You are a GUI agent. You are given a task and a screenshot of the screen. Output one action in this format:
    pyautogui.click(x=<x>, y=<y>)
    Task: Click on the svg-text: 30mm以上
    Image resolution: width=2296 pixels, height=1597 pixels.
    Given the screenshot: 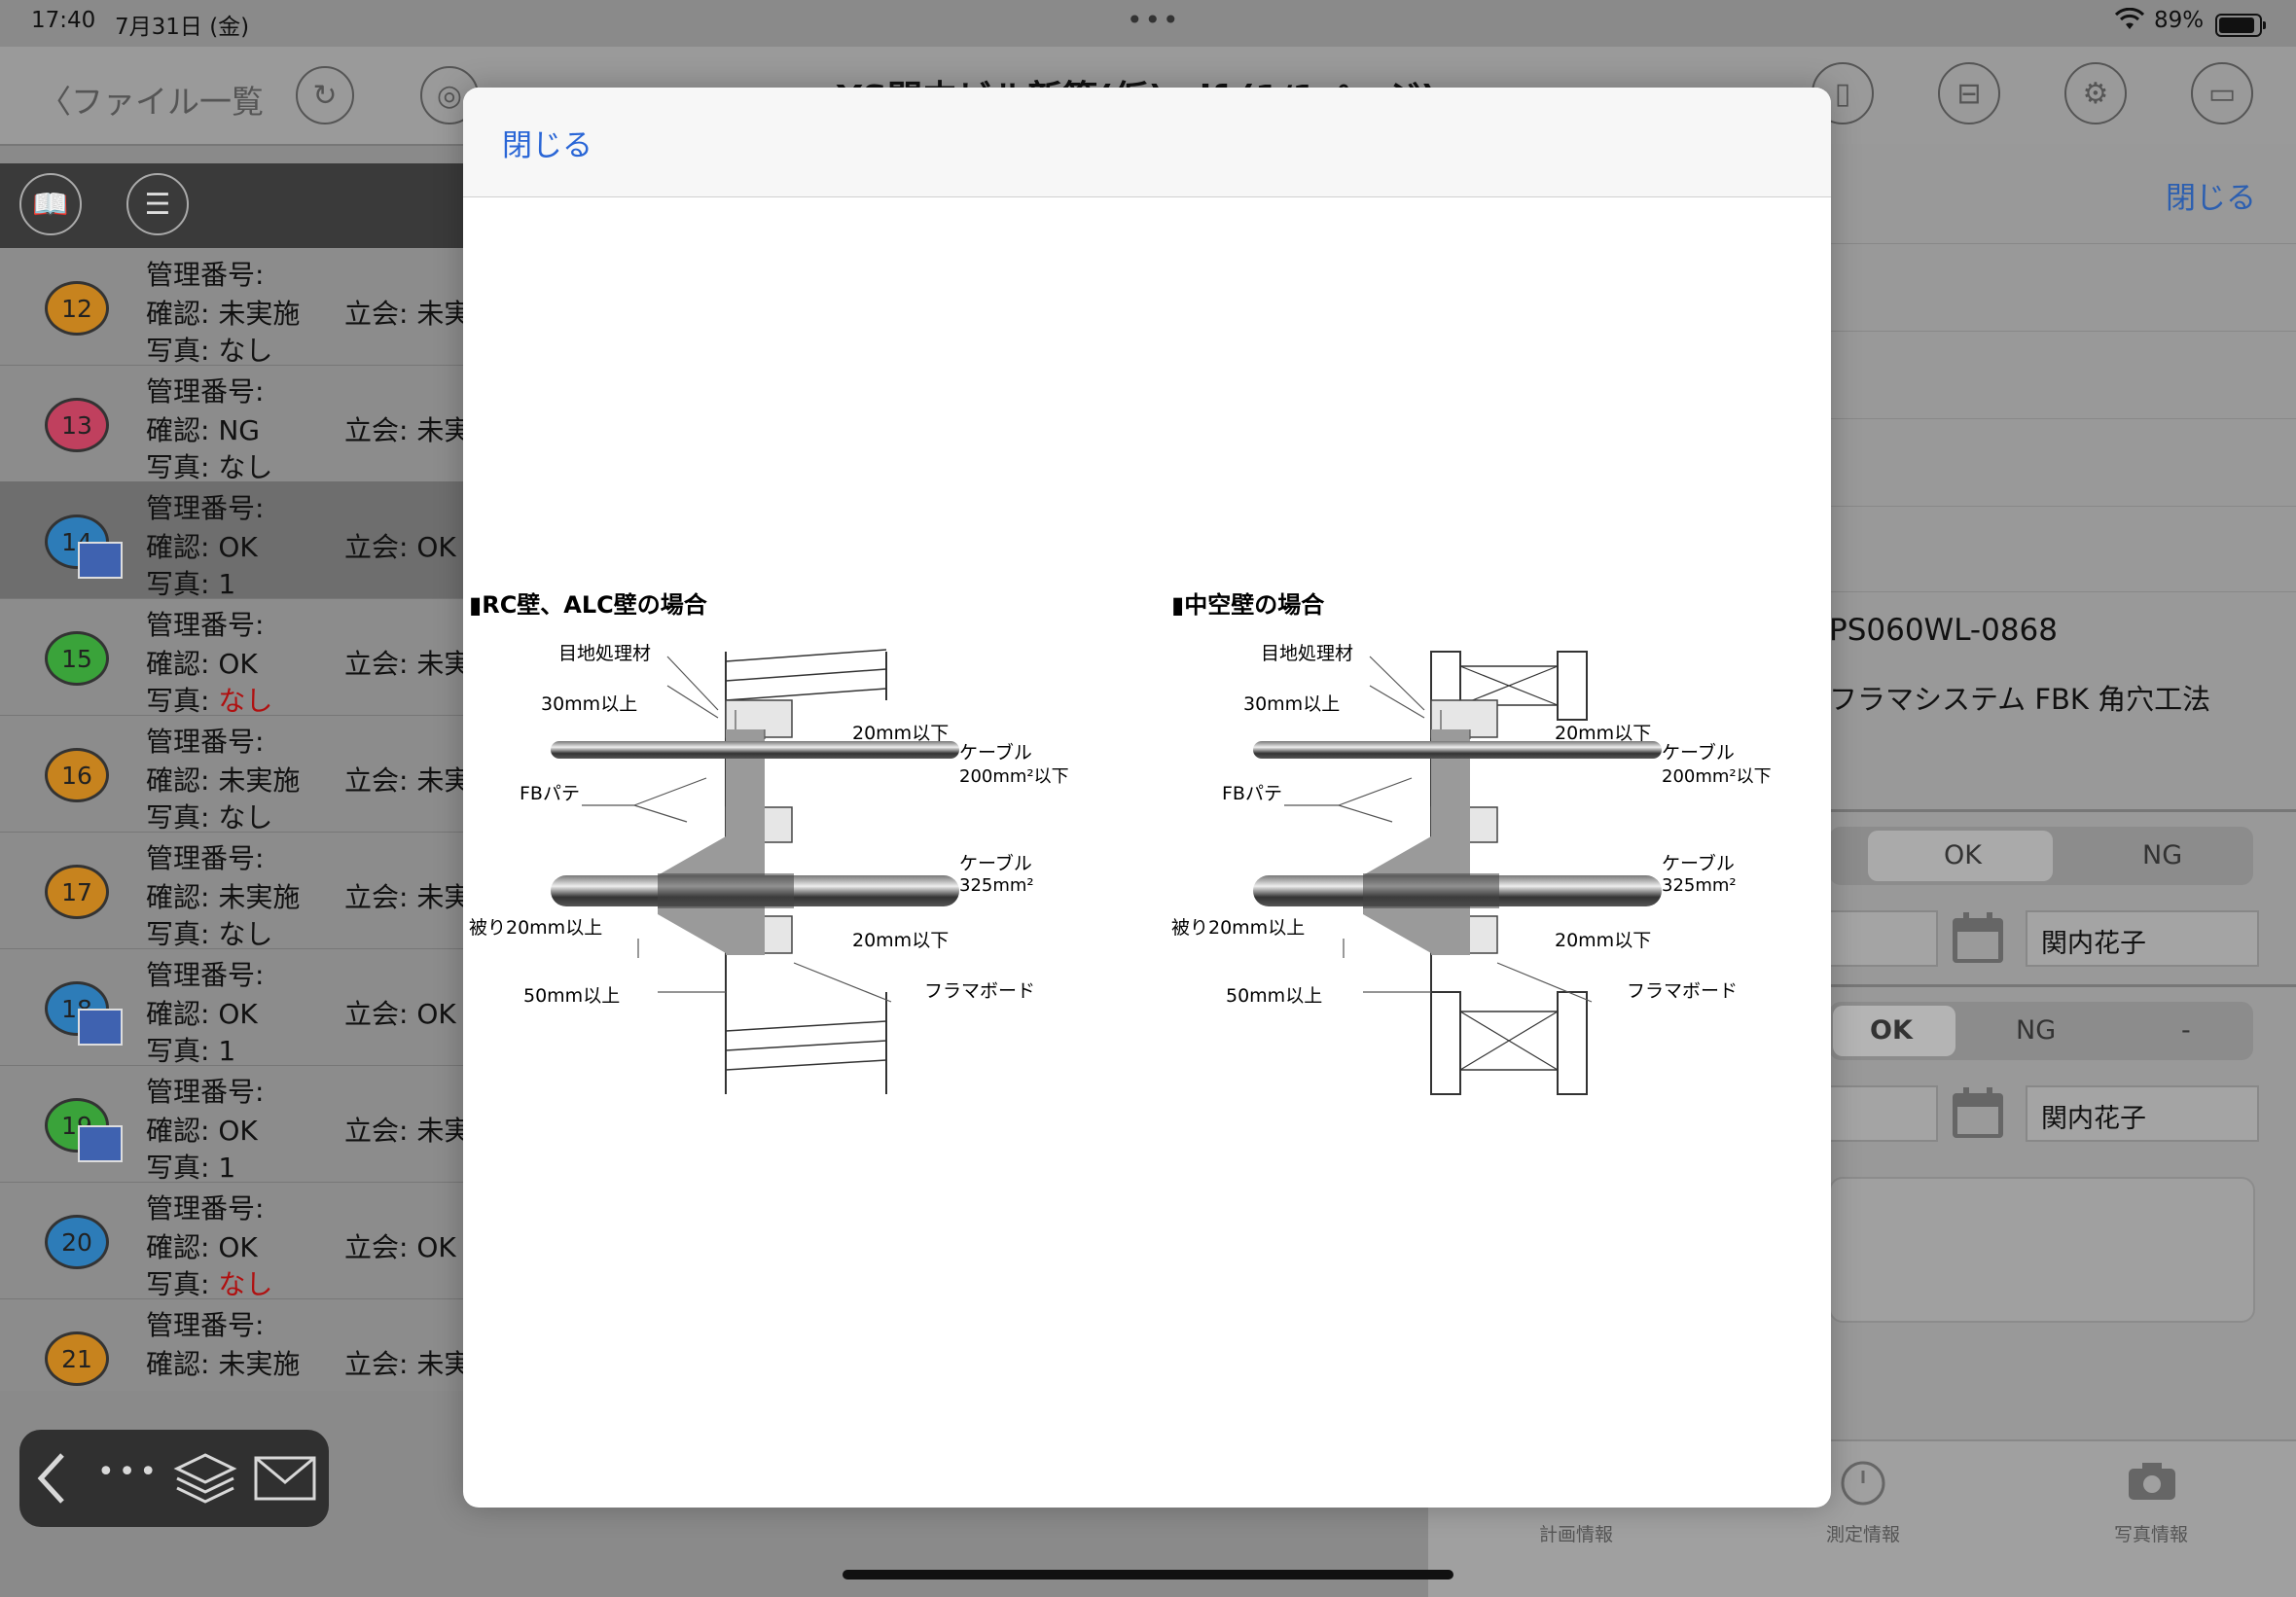 What is the action you would take?
    pyautogui.click(x=589, y=704)
    